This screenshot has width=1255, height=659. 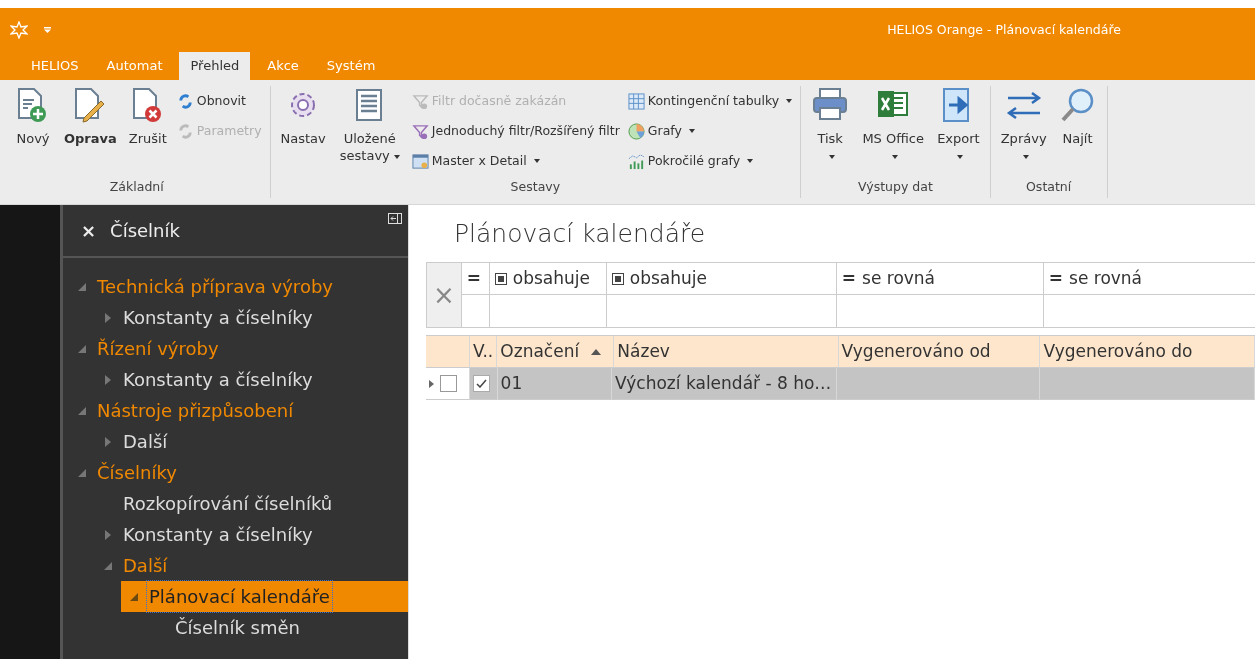 I want to click on checkmark-icon, so click(x=482, y=383).